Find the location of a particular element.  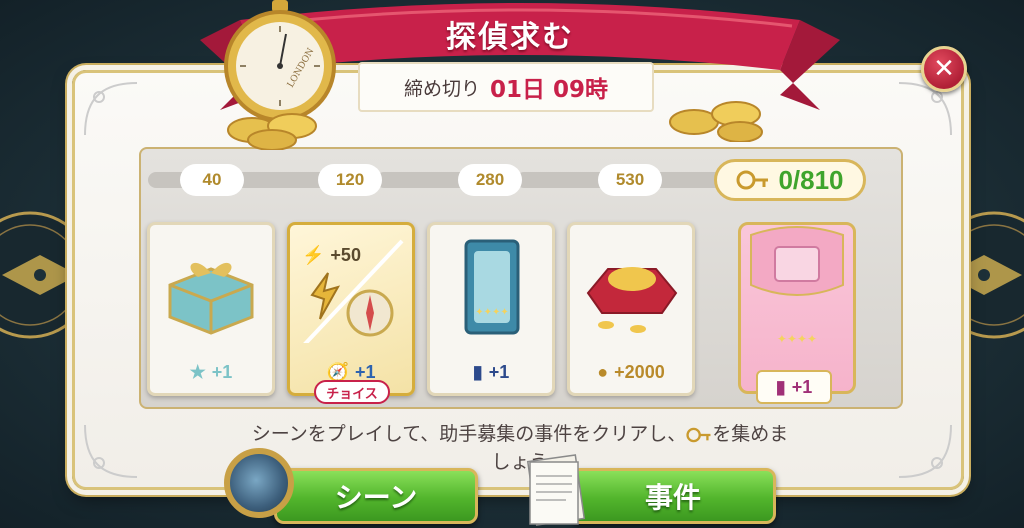

milestone-label: 280 is located at coordinates (490, 180).